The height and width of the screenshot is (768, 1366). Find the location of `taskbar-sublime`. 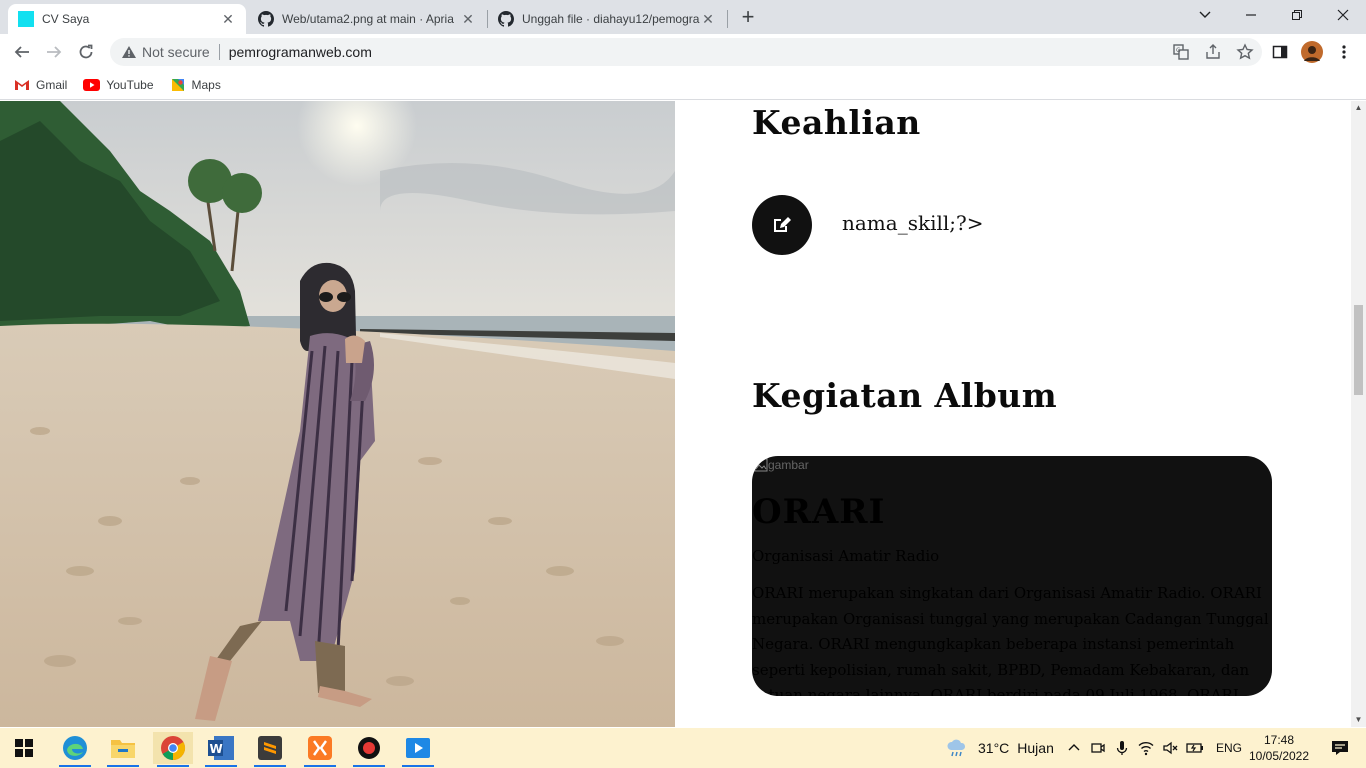

taskbar-sublime is located at coordinates (270, 749).